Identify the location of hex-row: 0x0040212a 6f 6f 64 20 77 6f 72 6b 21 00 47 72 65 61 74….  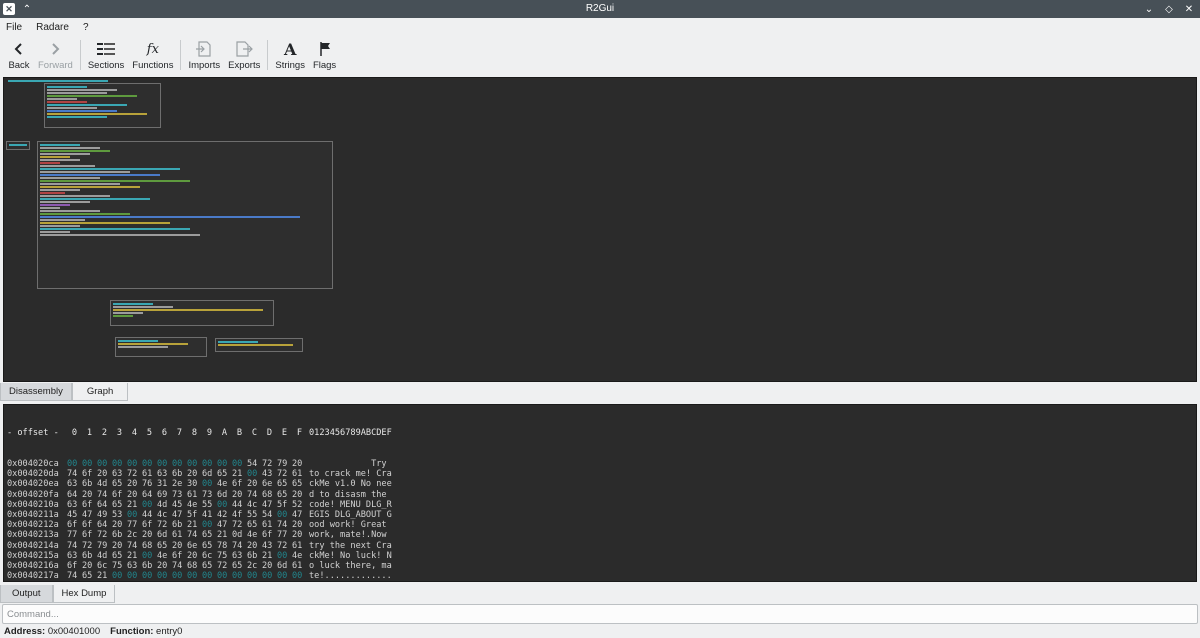
(199, 525).